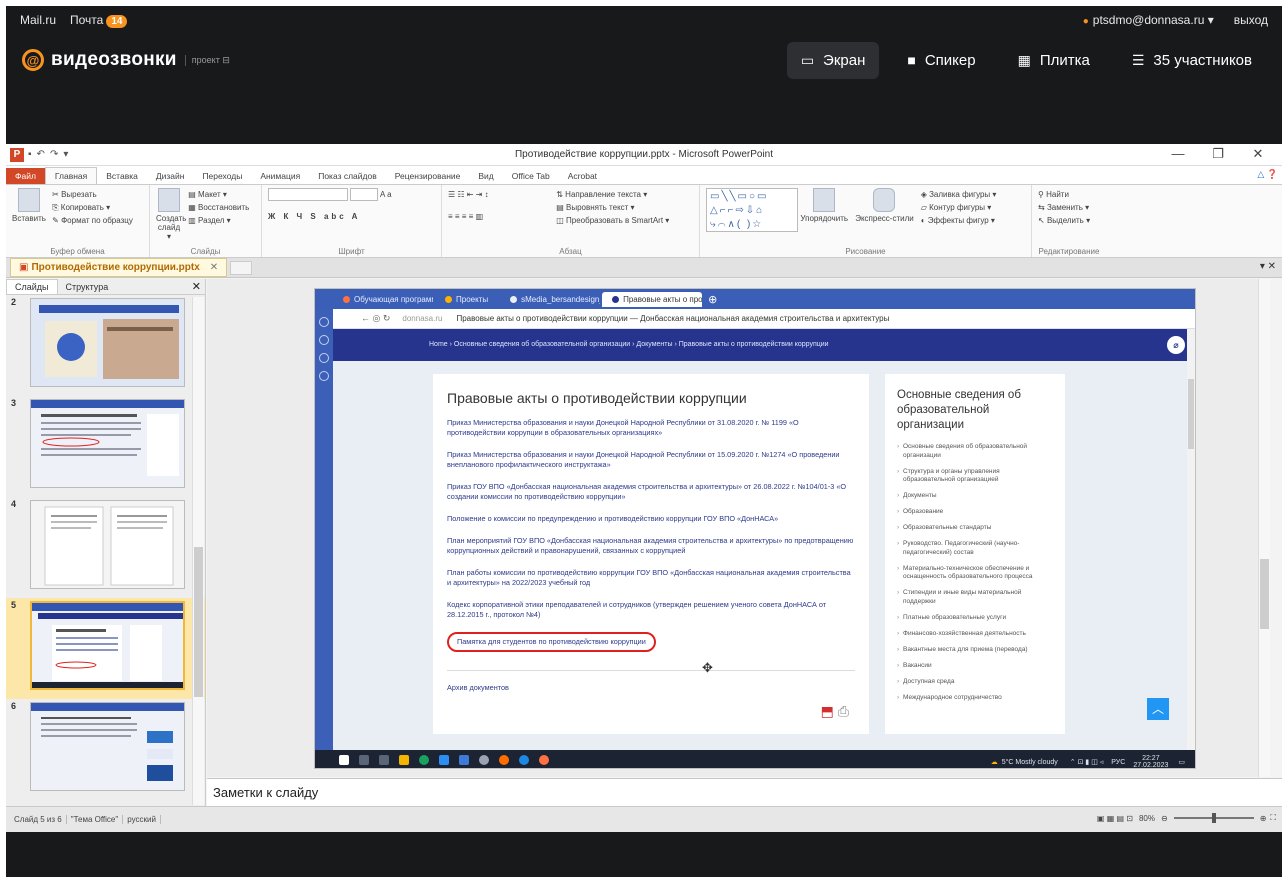 The width and height of the screenshot is (1288, 883). I want to click on browser-scrollbar, so click(1191, 539).